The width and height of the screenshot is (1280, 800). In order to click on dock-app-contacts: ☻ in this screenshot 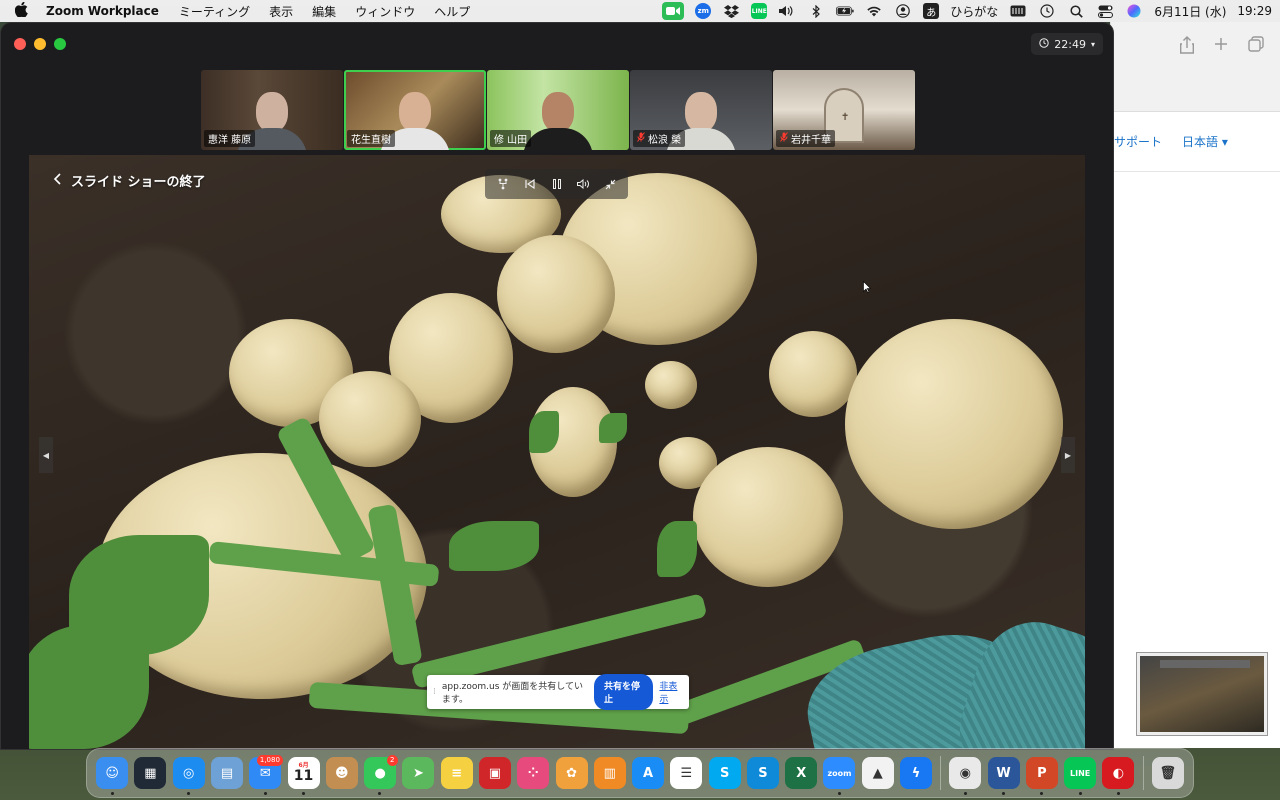, I will do `click(341, 773)`.